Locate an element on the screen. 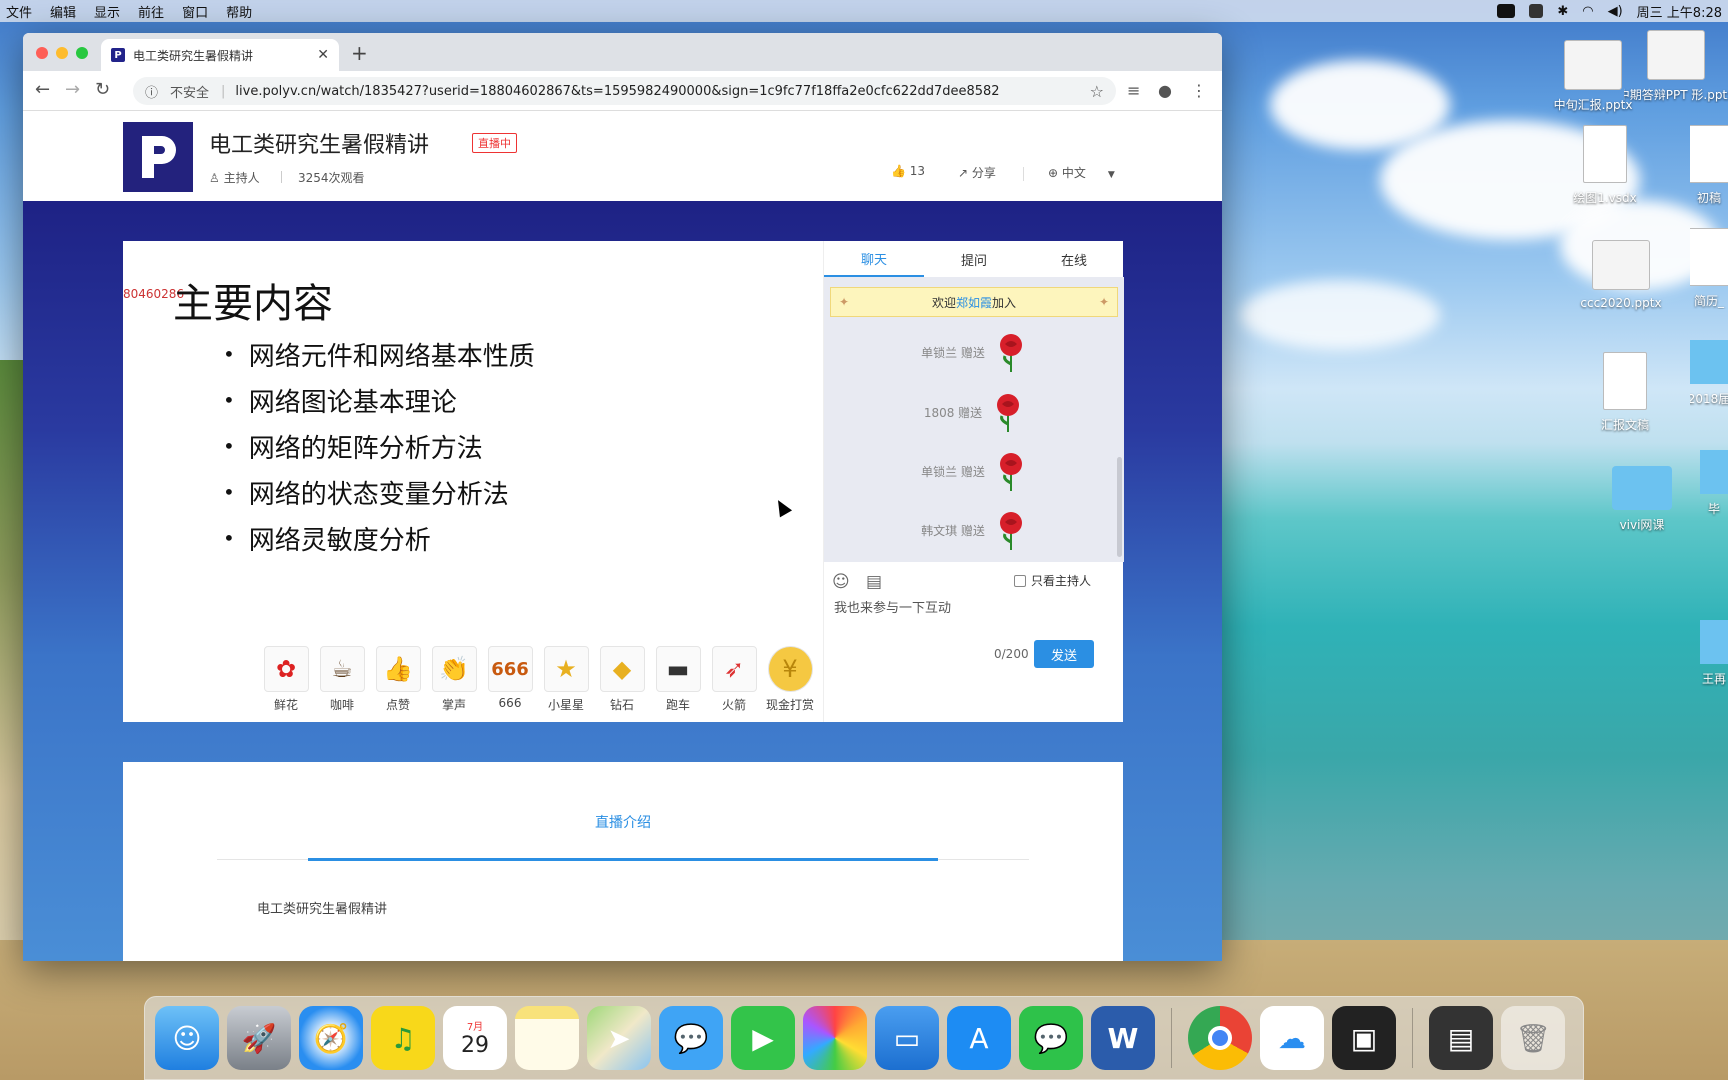 This screenshot has width=1728, height=1080. minimize-window-button is located at coordinates (62, 53).